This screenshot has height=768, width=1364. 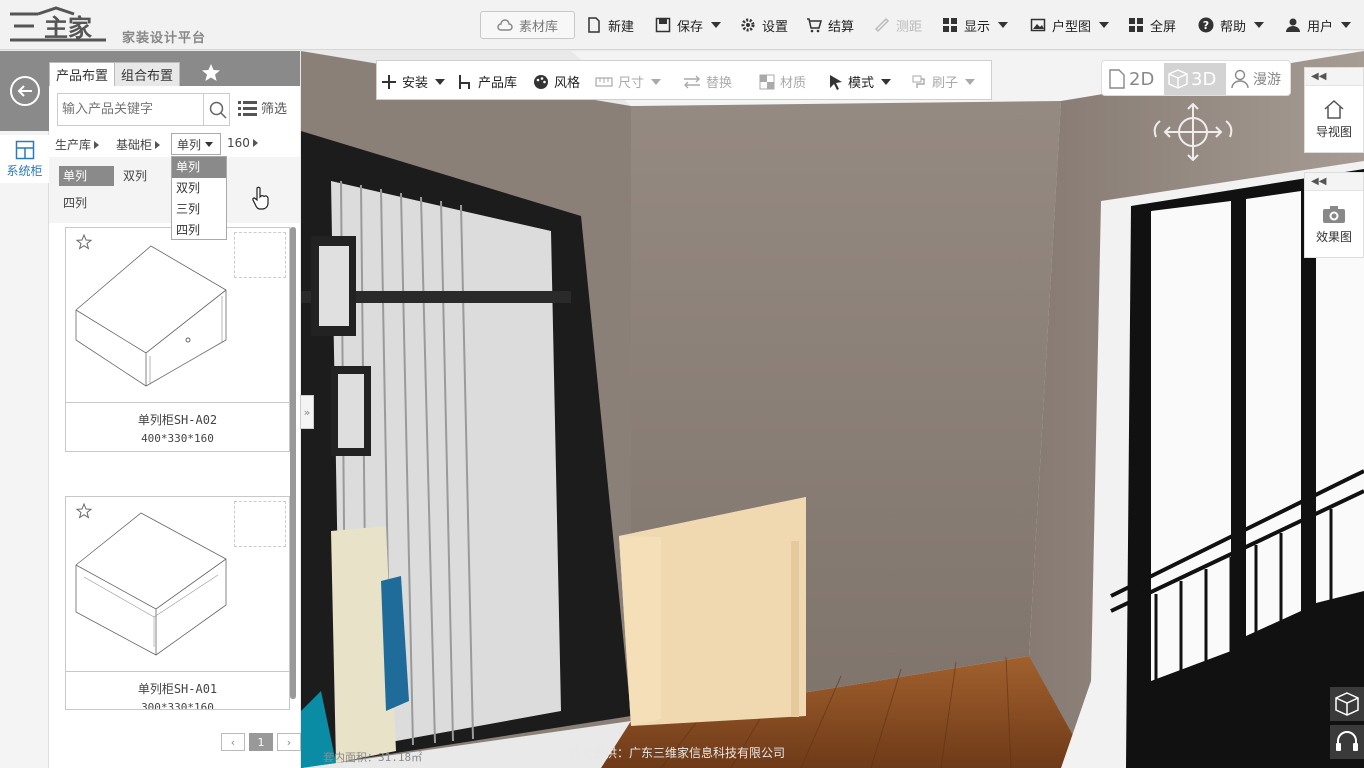 What do you see at coordinates (177, 689) in the screenshot?
I see `product-name: 单列柜SH-A01` at bounding box center [177, 689].